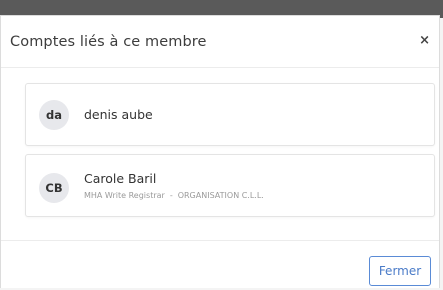  I want to click on close-icon: ×, so click(424, 40).